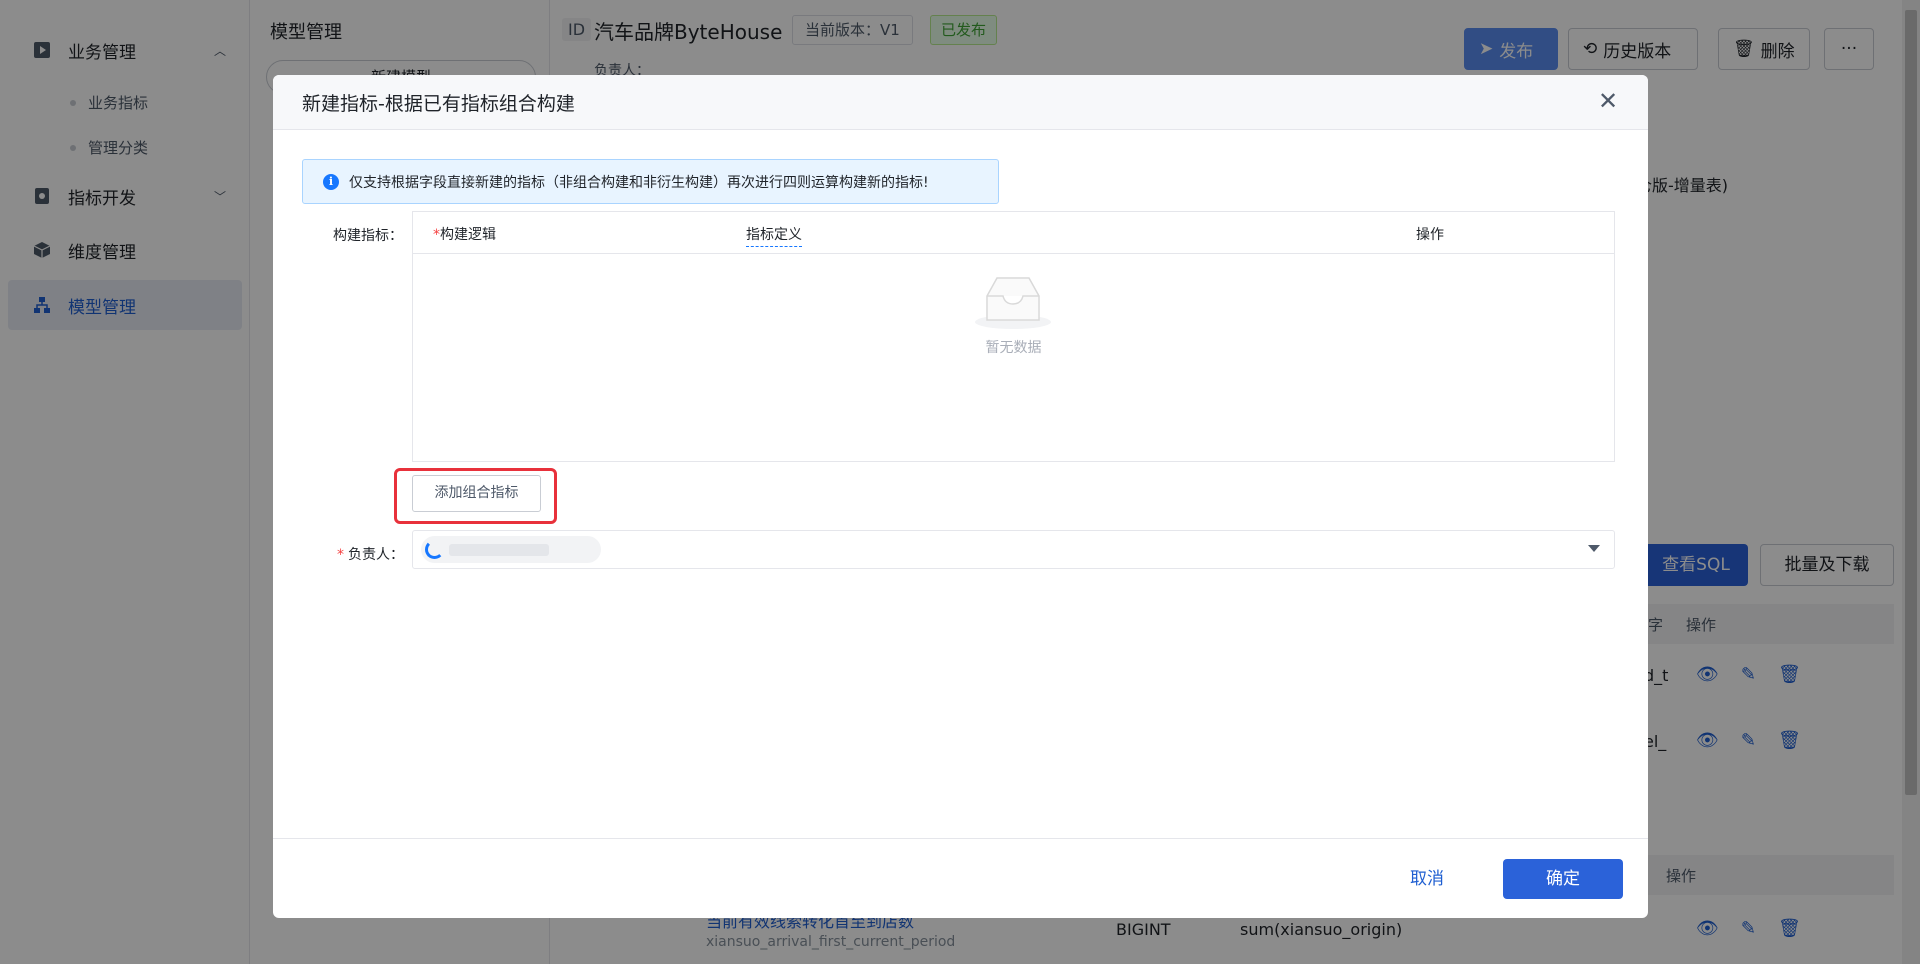 This screenshot has height=964, width=1920. What do you see at coordinates (499, 550) in the screenshot?
I see `owner-name-redacted` at bounding box center [499, 550].